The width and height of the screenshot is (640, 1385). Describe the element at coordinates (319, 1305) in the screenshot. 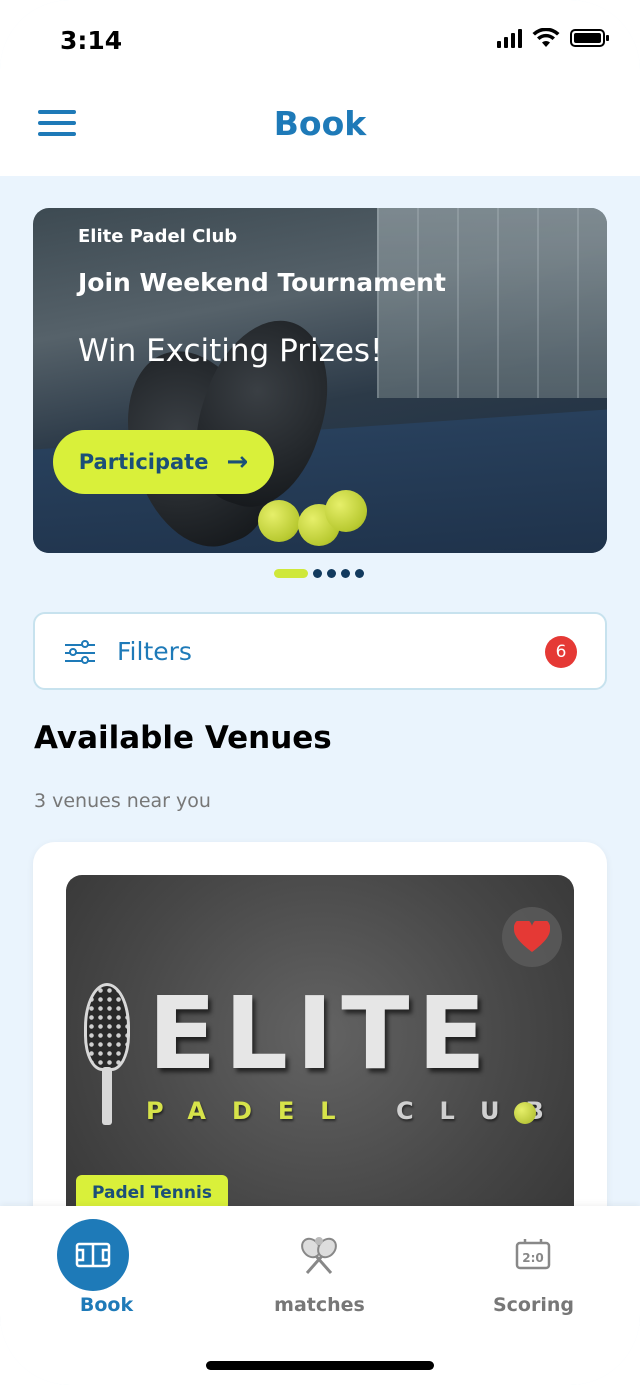

I see `nav-label-matches: matches` at that location.